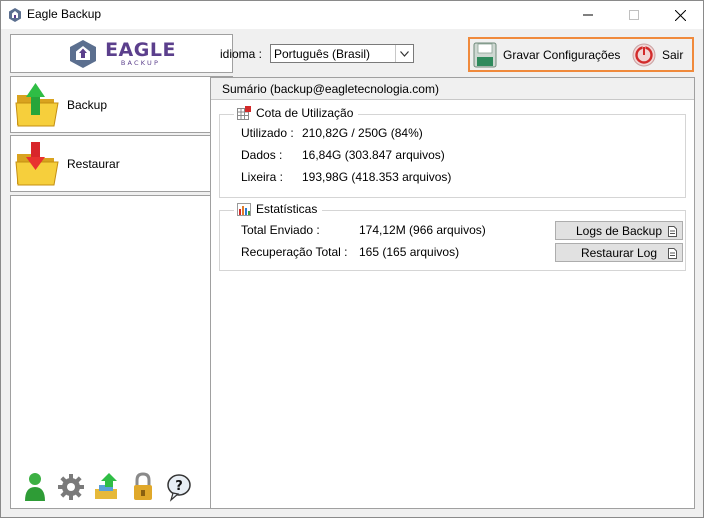  What do you see at coordinates (241, 54) in the screenshot?
I see `language-label: idioma :` at bounding box center [241, 54].